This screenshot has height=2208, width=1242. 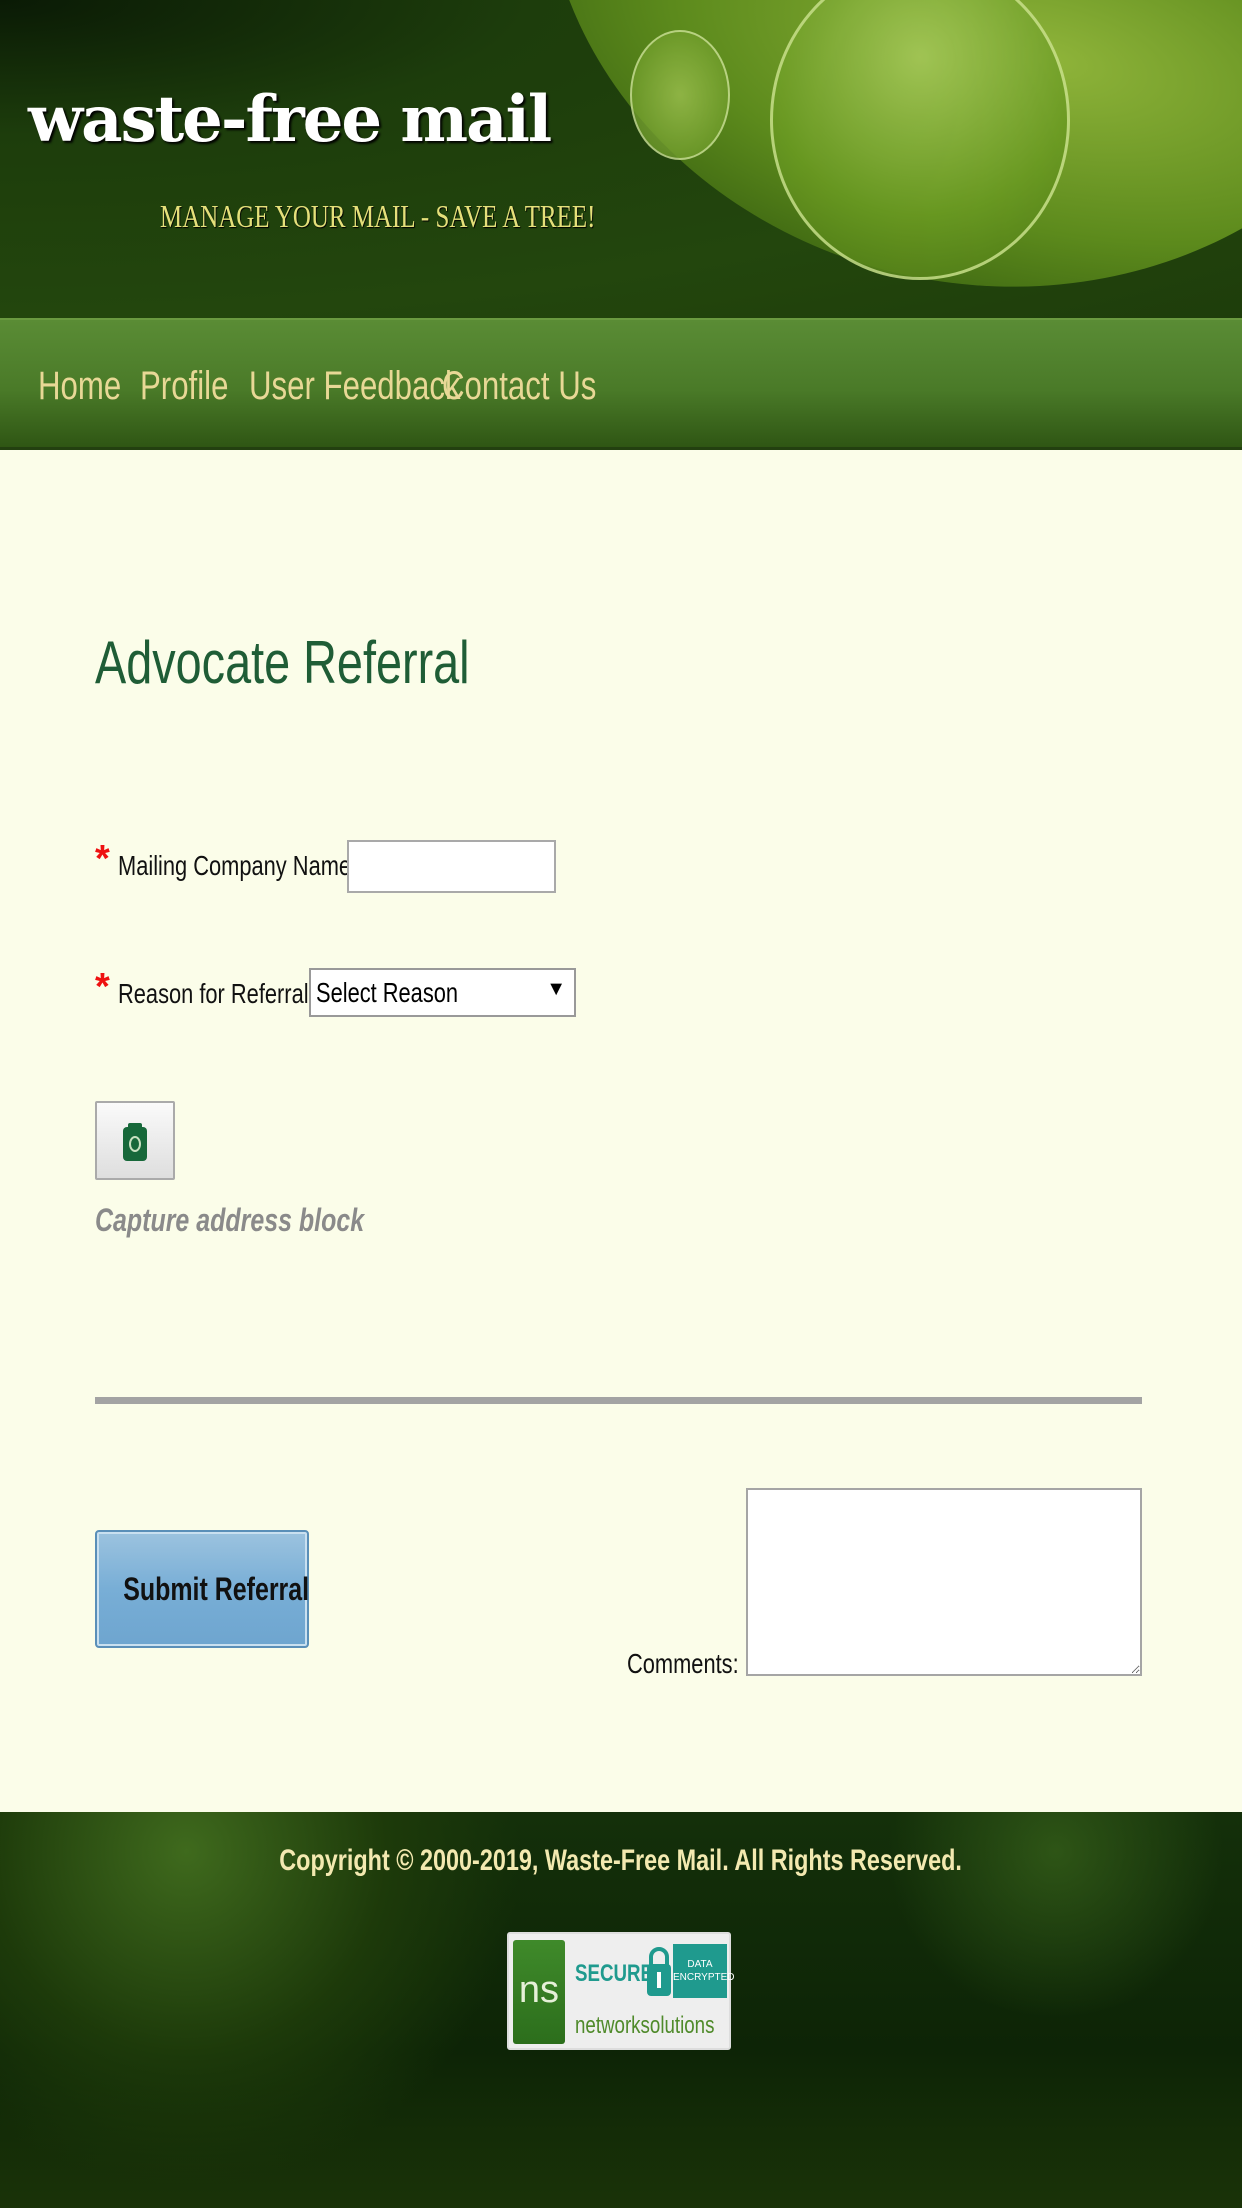 What do you see at coordinates (355, 386) in the screenshot?
I see `nav-user-feedback-label: User Feedback` at bounding box center [355, 386].